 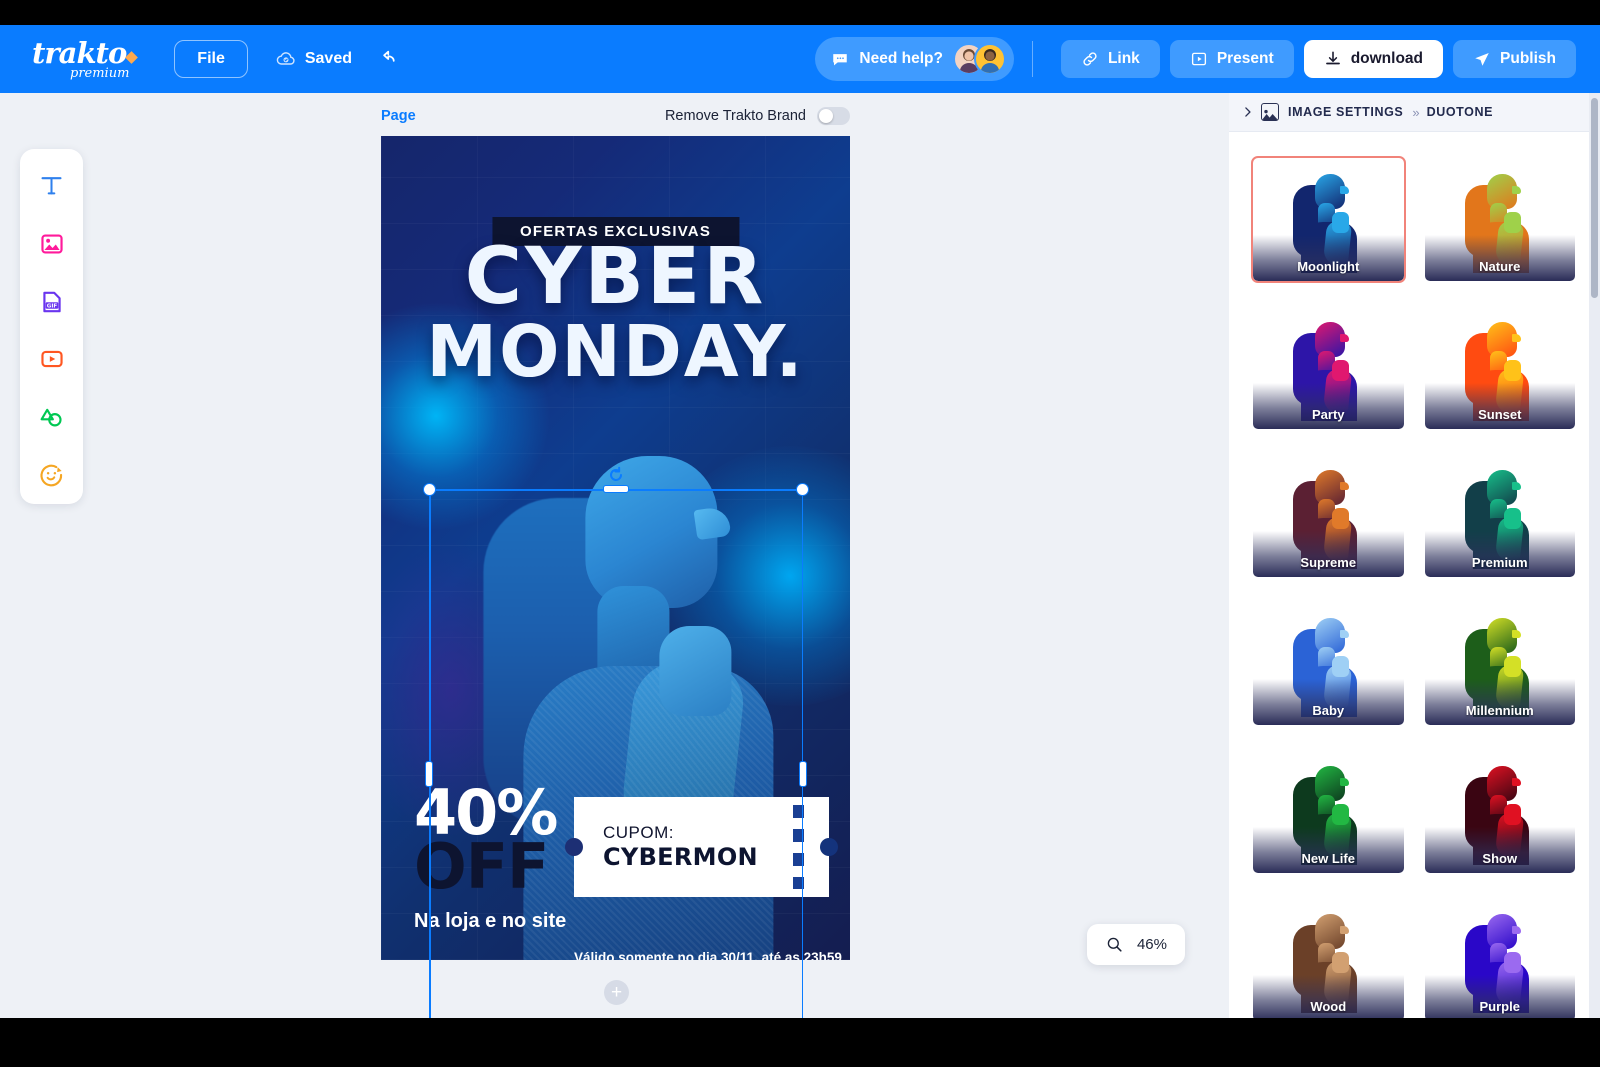 I want to click on present-icon, so click(x=1198, y=59).